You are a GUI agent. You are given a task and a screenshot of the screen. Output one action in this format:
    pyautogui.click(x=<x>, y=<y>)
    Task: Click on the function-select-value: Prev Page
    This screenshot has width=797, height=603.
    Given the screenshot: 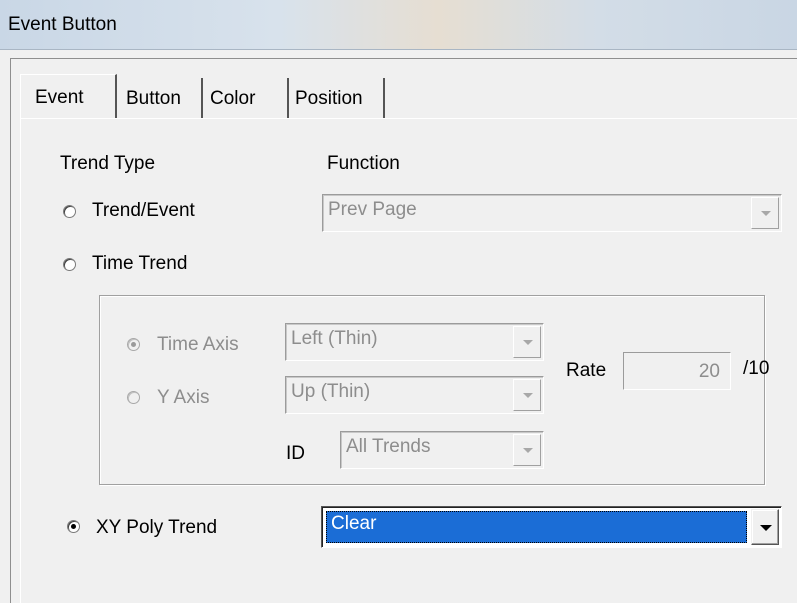 What is the action you would take?
    pyautogui.click(x=372, y=209)
    